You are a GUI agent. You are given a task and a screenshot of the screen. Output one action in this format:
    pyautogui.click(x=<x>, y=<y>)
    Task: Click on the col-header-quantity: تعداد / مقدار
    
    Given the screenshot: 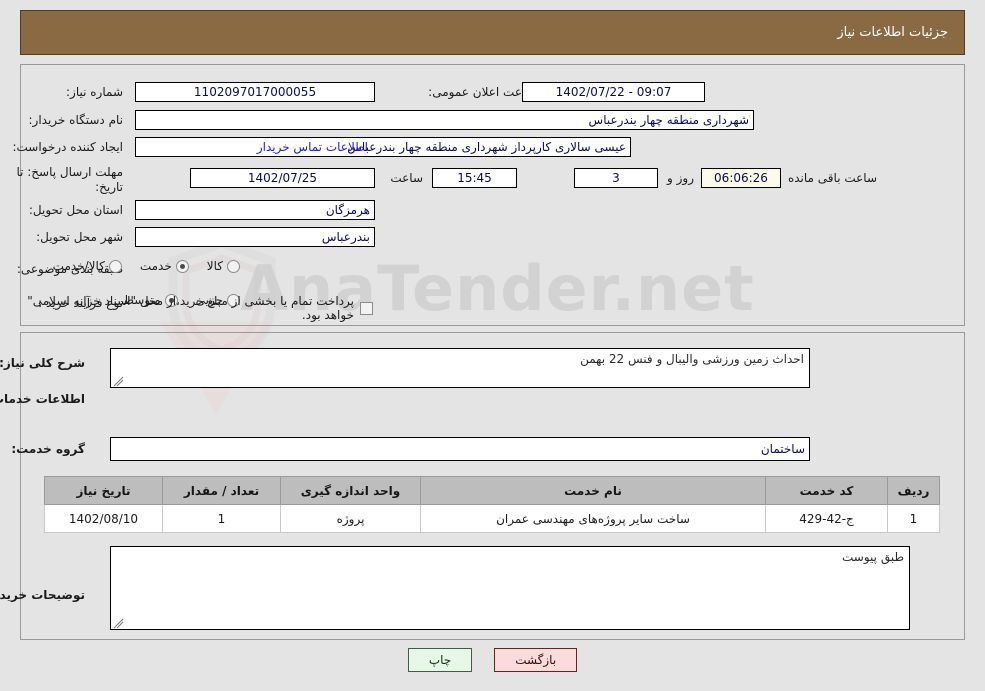 What is the action you would take?
    pyautogui.click(x=221, y=490)
    